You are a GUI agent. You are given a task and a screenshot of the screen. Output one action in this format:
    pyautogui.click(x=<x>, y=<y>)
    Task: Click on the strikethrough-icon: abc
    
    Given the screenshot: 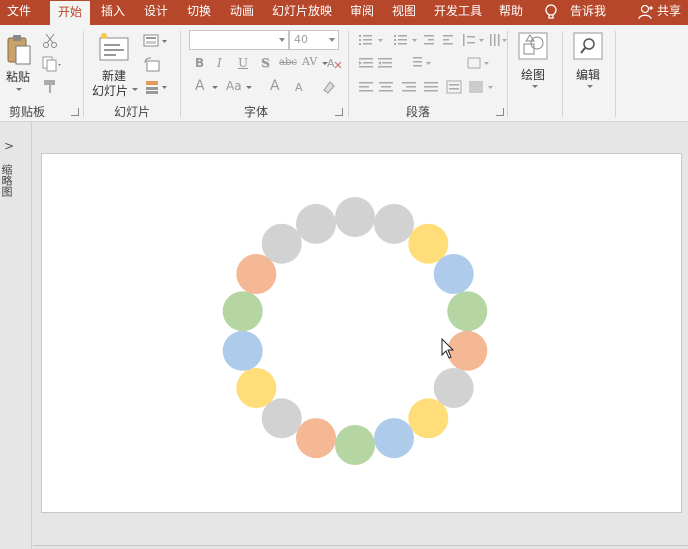 What is the action you would take?
    pyautogui.click(x=288, y=62)
    